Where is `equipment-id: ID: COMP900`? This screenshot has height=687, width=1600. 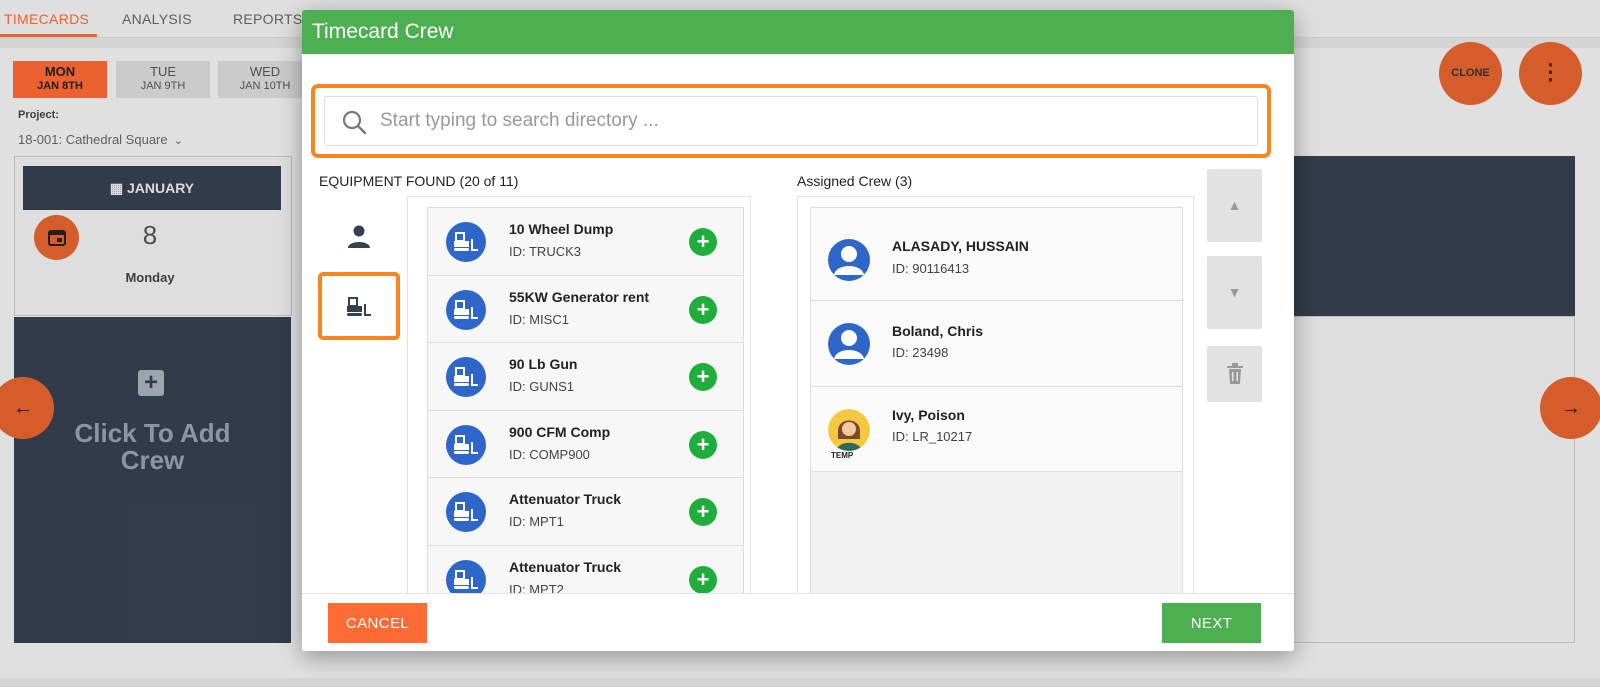 equipment-id: ID: COMP900 is located at coordinates (549, 454).